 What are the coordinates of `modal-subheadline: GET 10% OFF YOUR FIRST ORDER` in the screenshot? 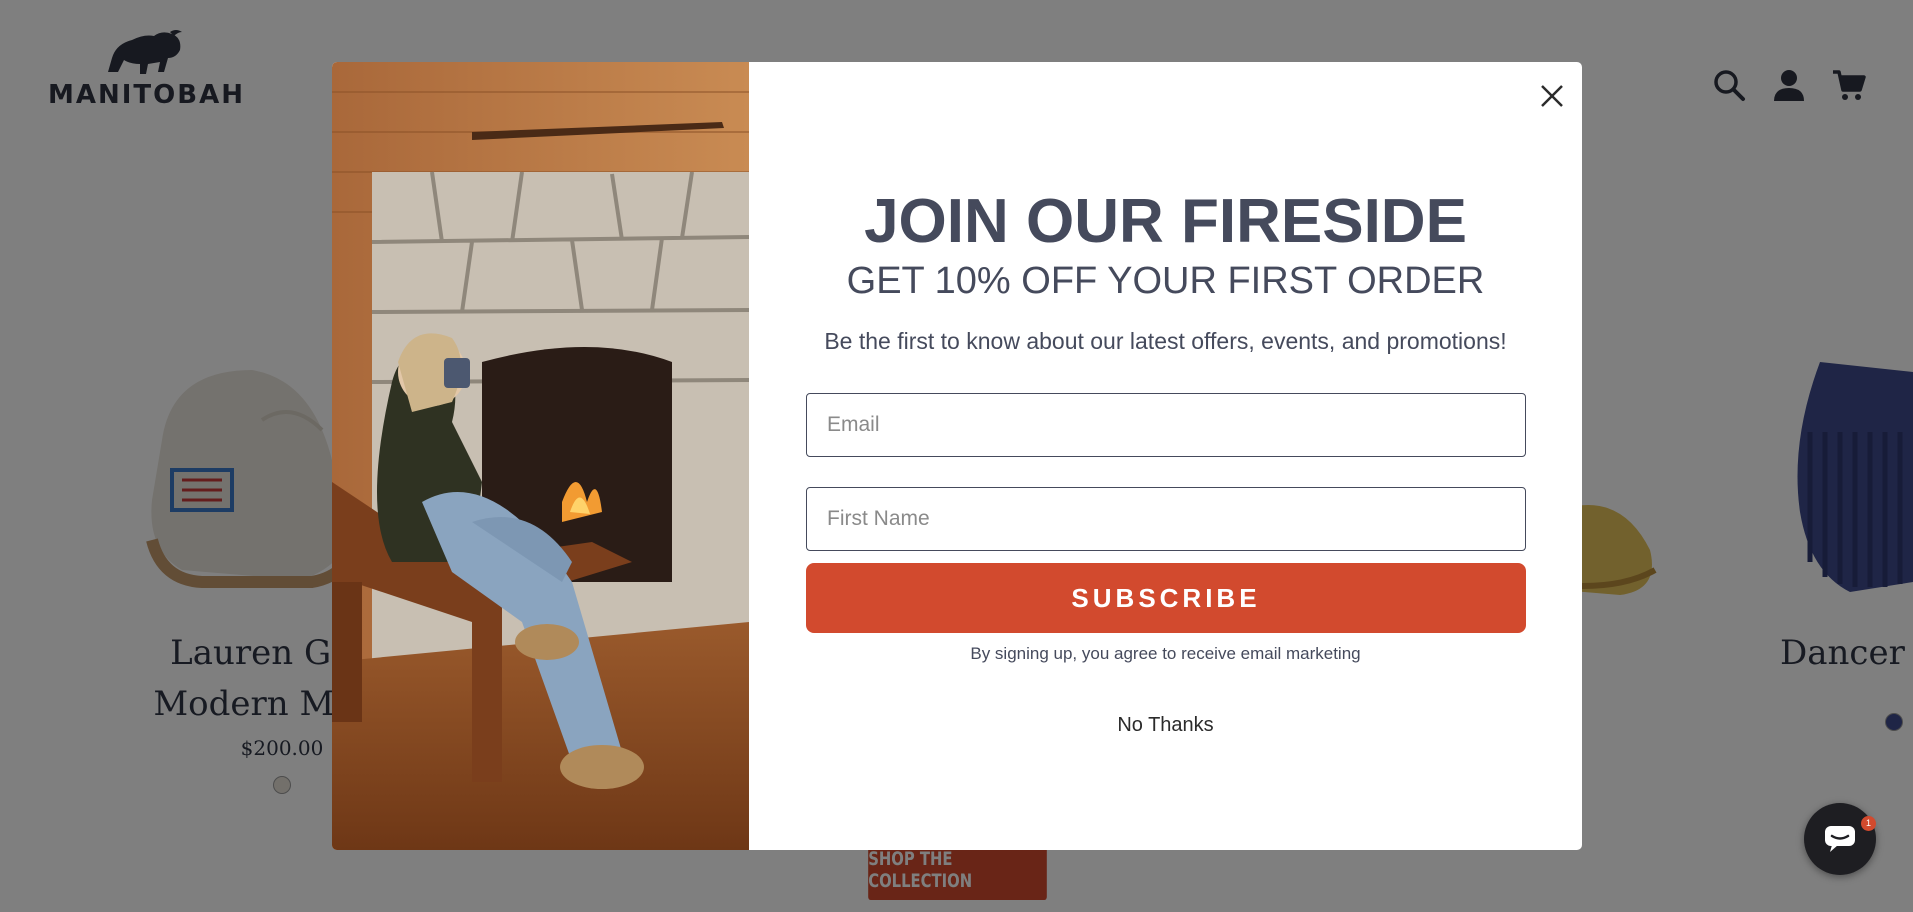 It's located at (1165, 281).